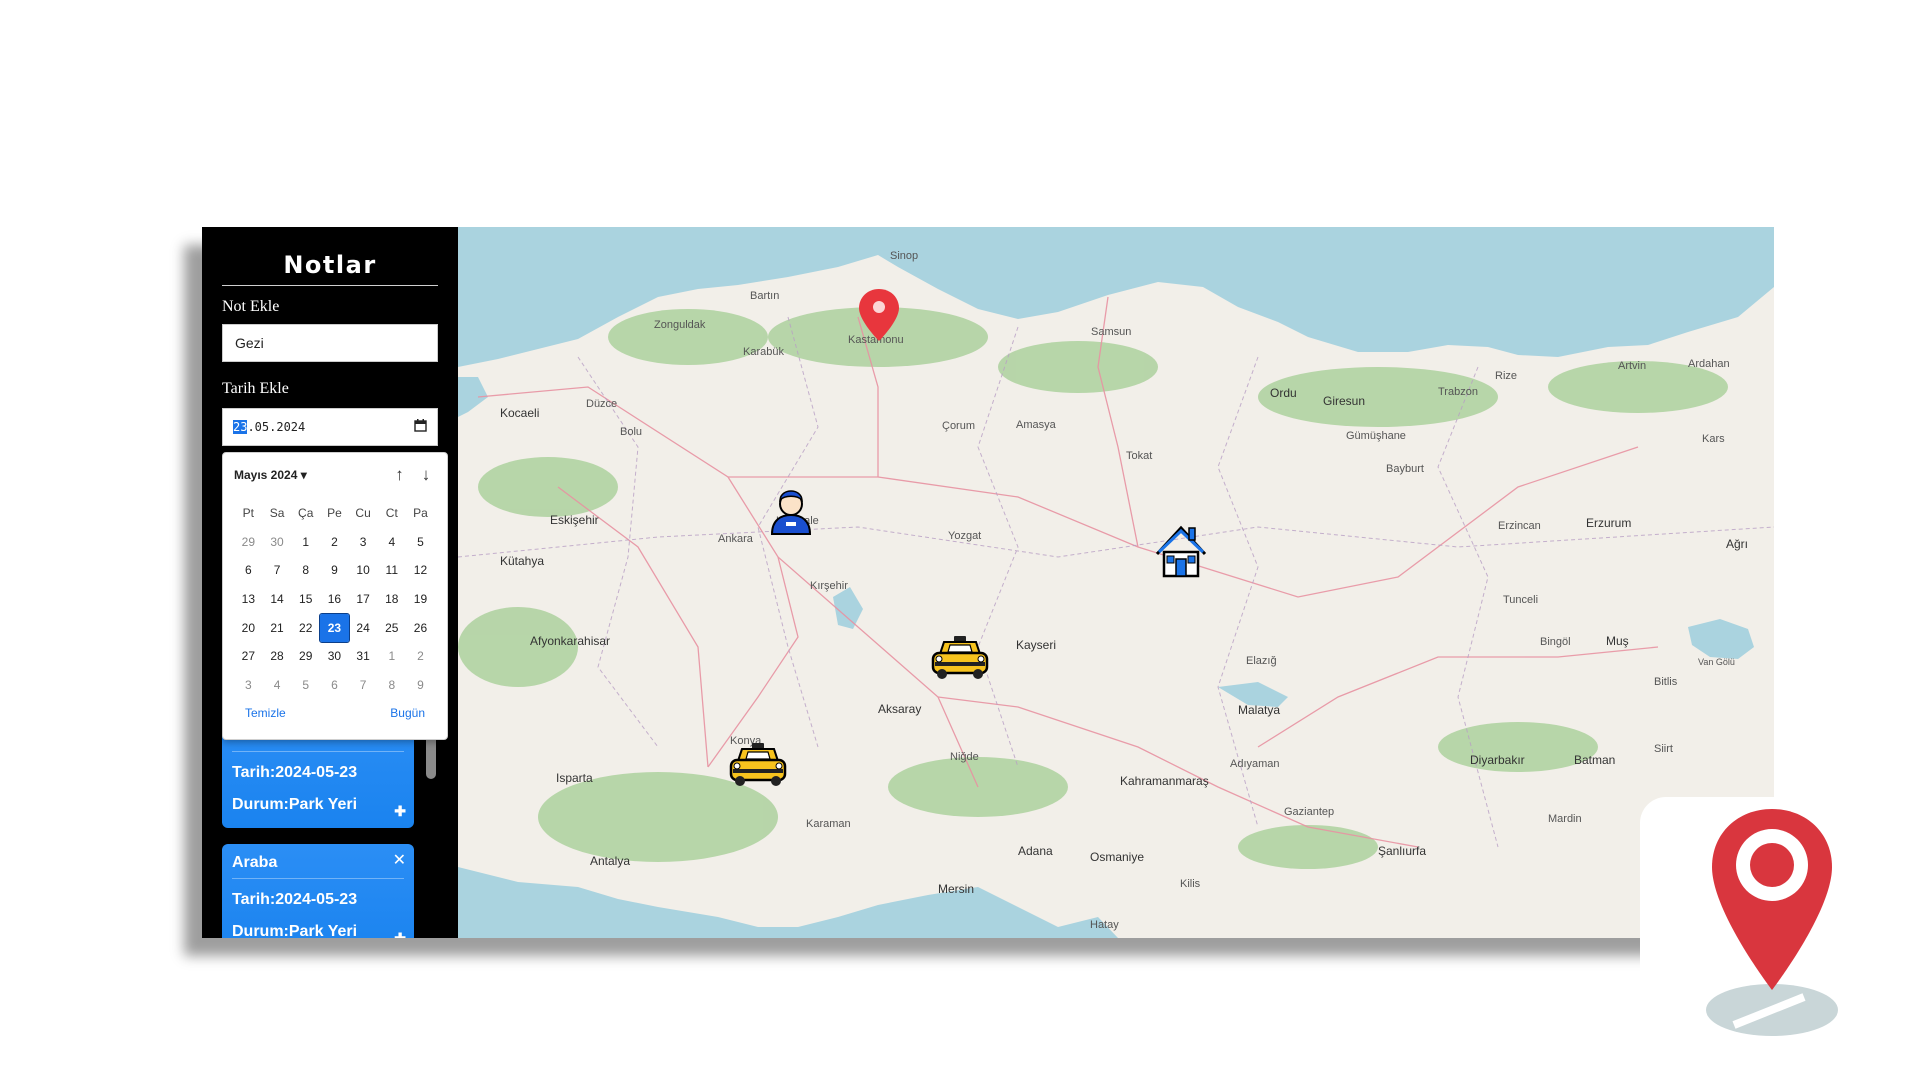  Describe the element at coordinates (277, 599) in the screenshot. I see `calendar-day: 14` at that location.